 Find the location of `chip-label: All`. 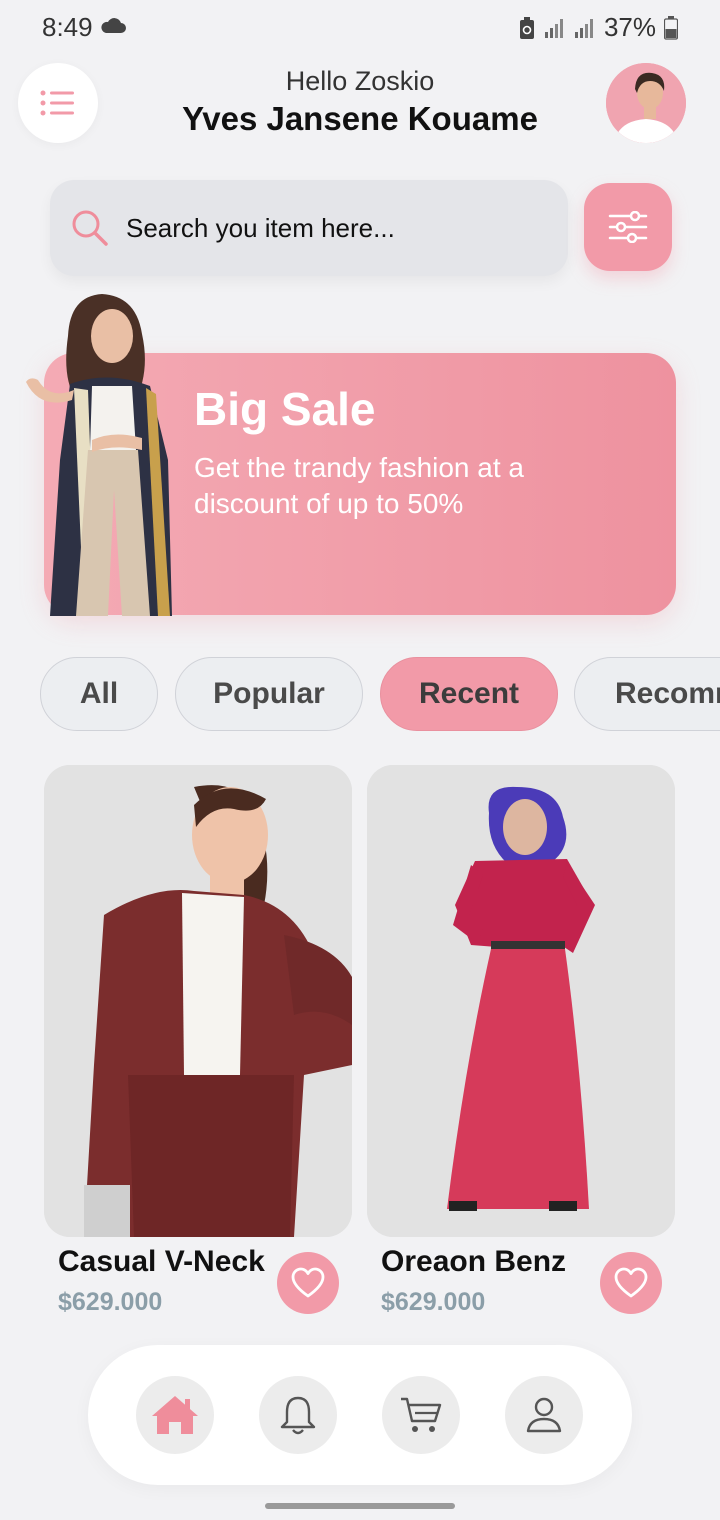

chip-label: All is located at coordinates (99, 693).